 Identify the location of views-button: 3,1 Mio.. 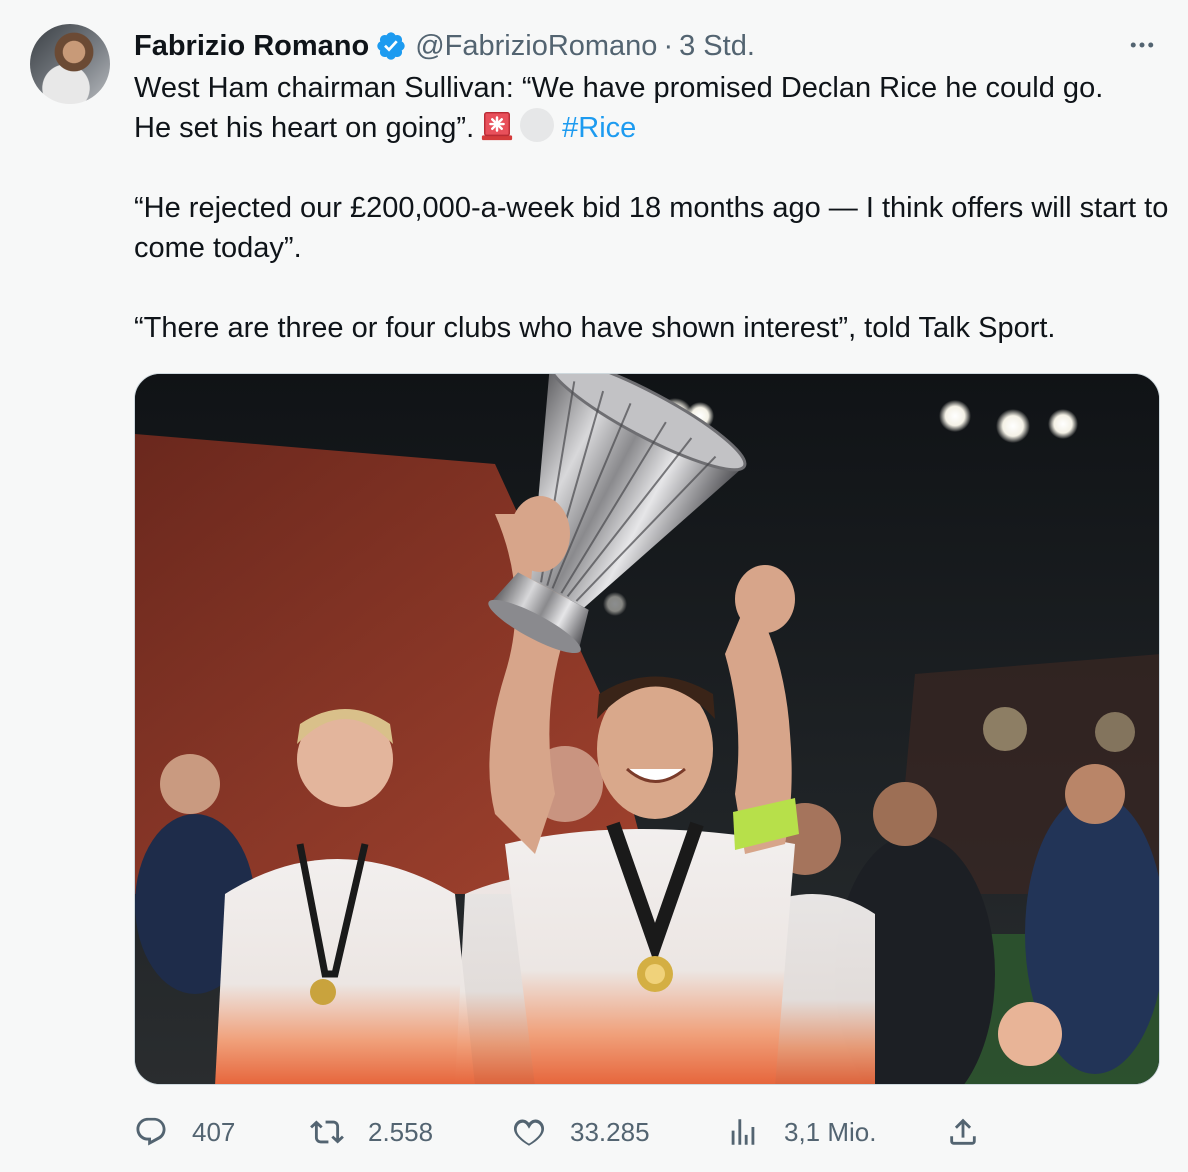
(801, 1132).